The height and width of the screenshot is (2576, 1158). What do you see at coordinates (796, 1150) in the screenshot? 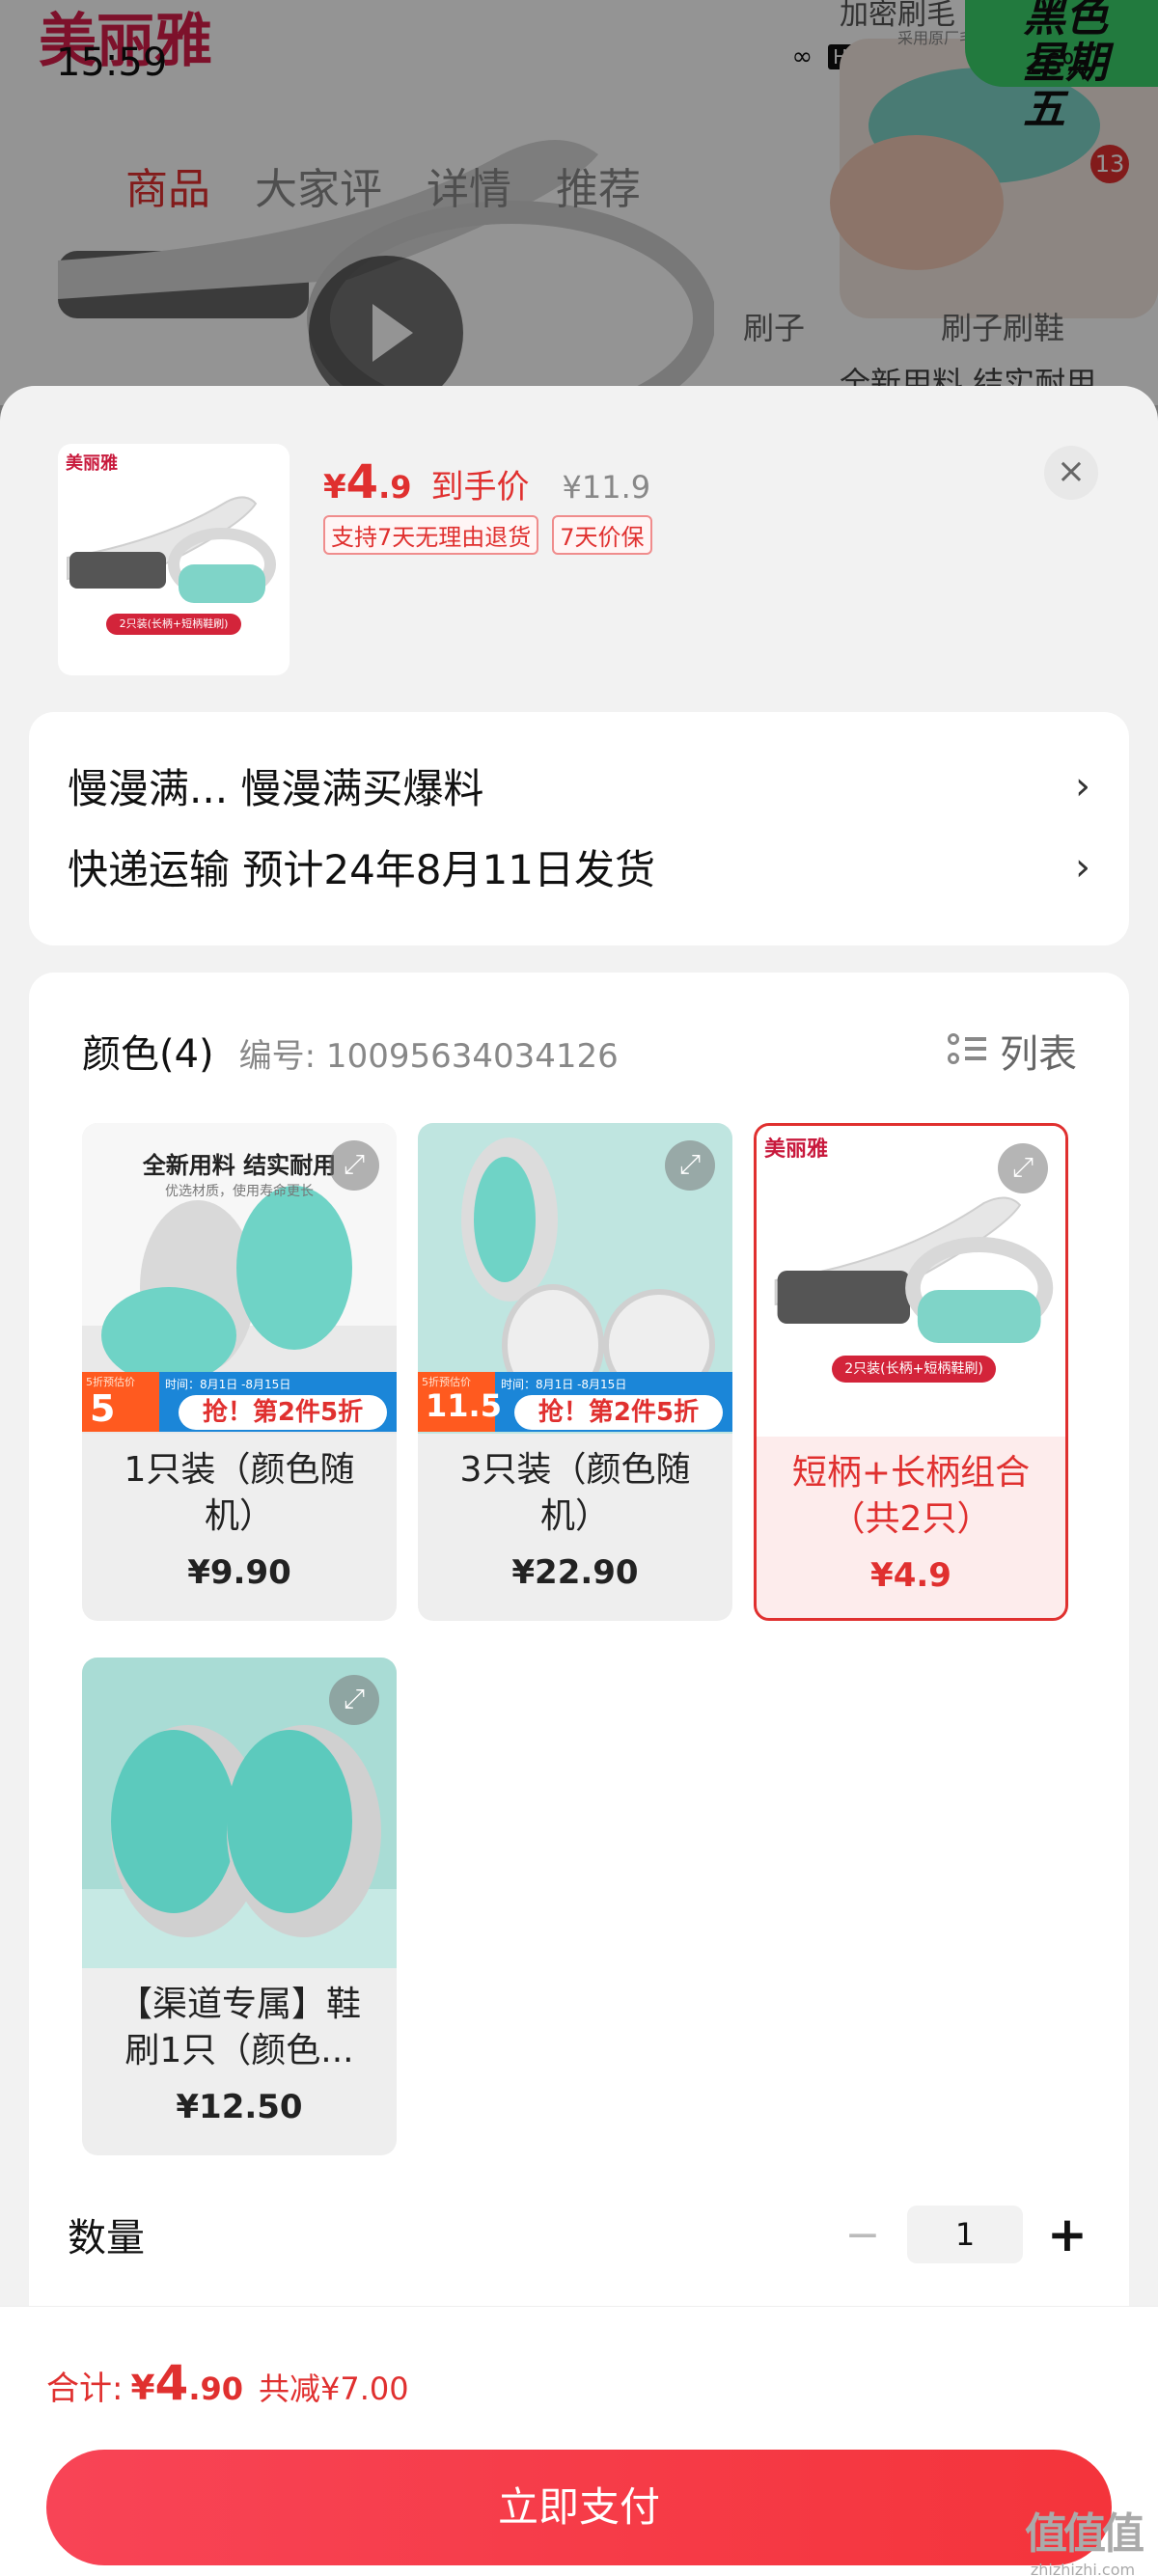
I see `sku-brand-logo: 美丽雅` at bounding box center [796, 1150].